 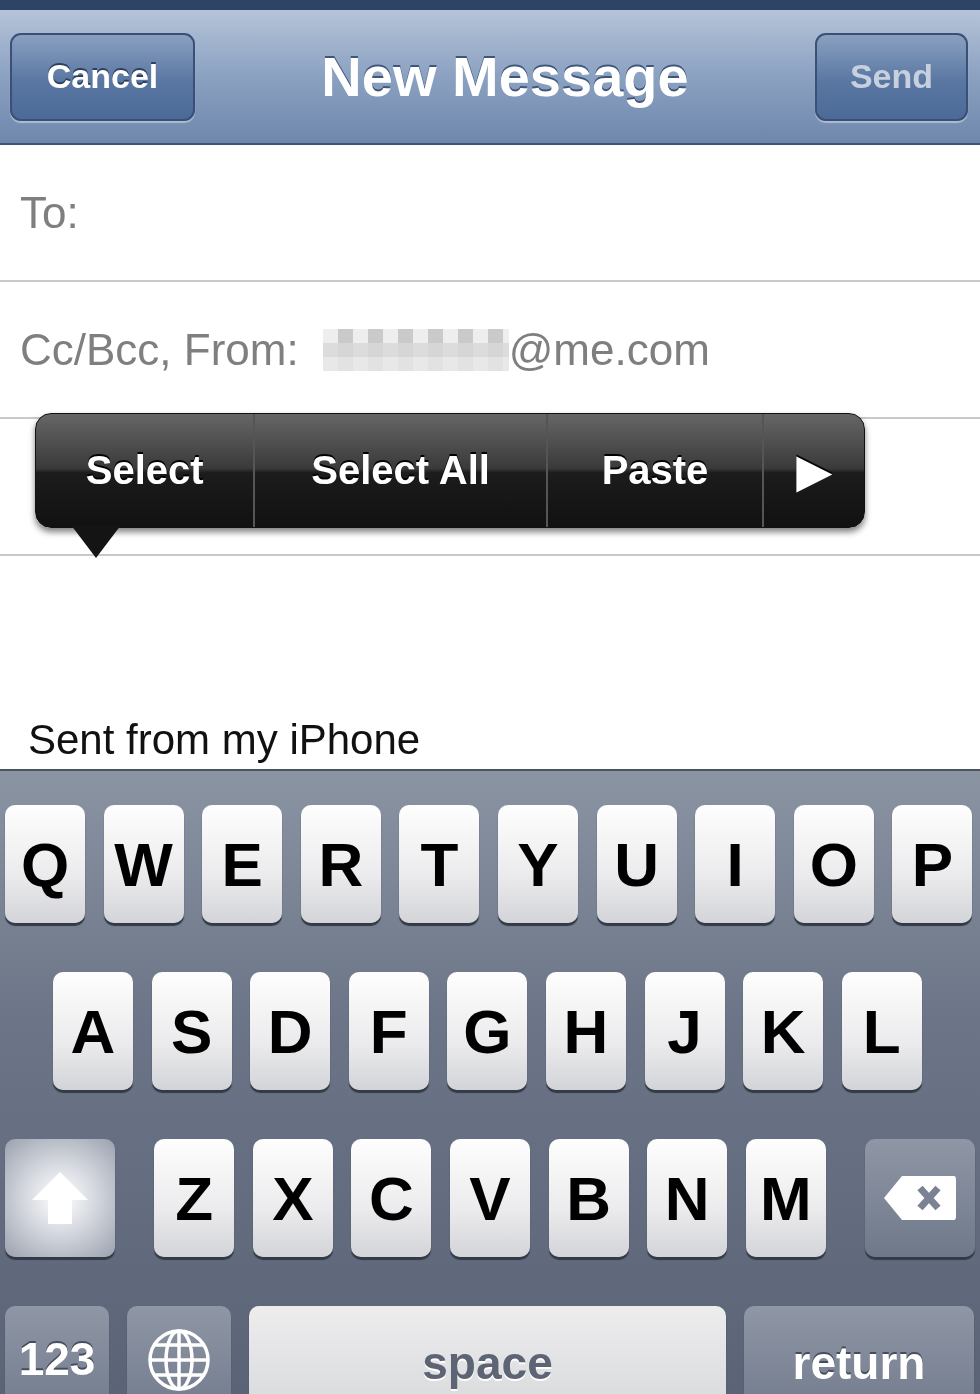 What do you see at coordinates (932, 864) in the screenshot?
I see `letter-key: P` at bounding box center [932, 864].